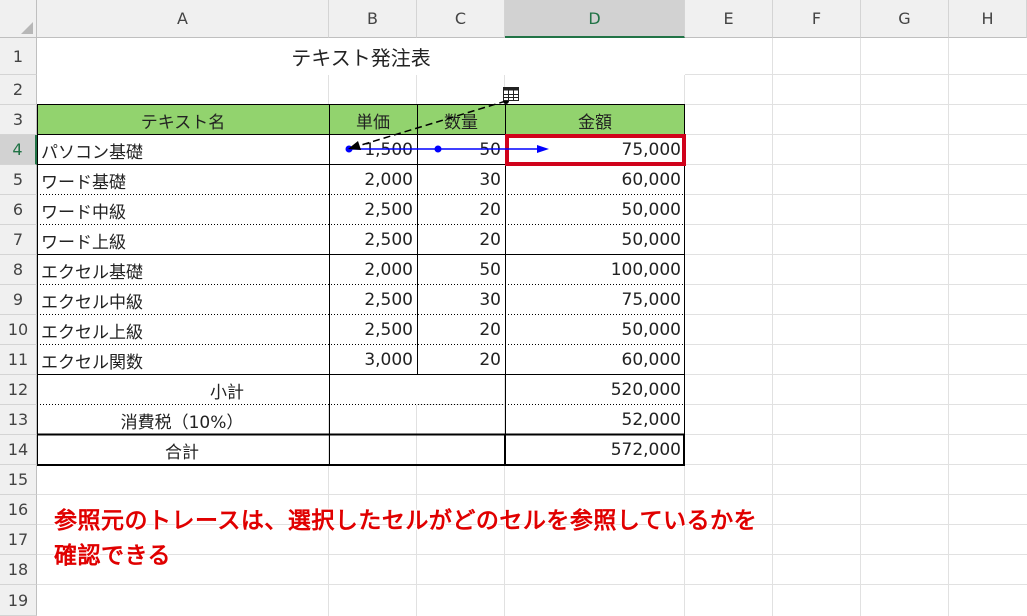 This screenshot has width=1027, height=616. Describe the element at coordinates (113, 556) in the screenshot. I see `note-line-2: 確認できる` at that location.